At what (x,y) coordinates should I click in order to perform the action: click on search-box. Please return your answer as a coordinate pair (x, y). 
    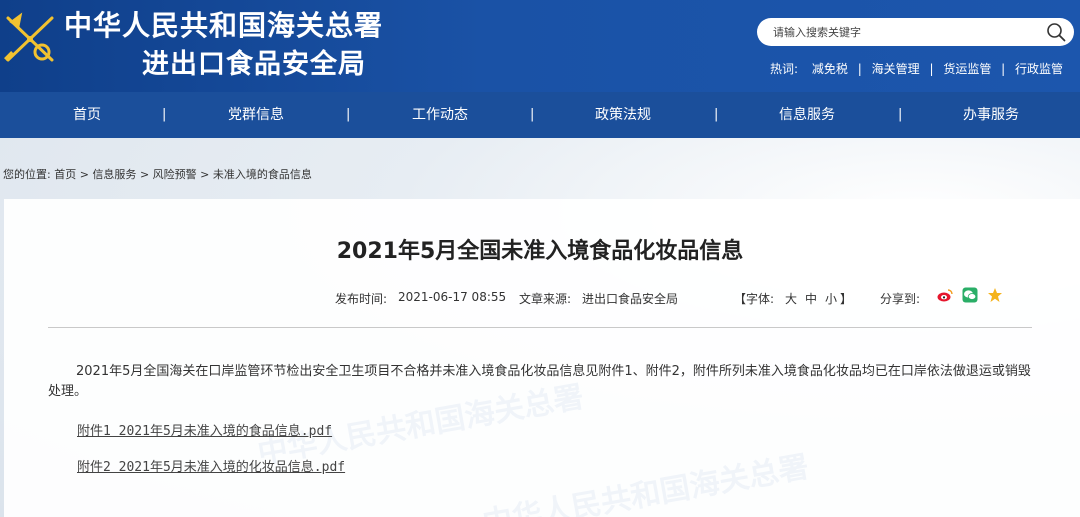
    Looking at the image, I should click on (915, 32).